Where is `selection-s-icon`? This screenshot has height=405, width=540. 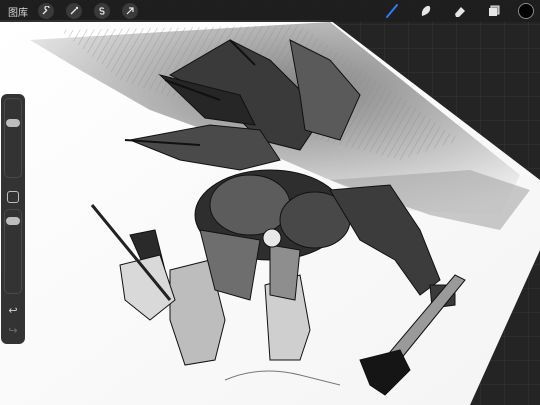
selection-s-icon is located at coordinates (102, 11).